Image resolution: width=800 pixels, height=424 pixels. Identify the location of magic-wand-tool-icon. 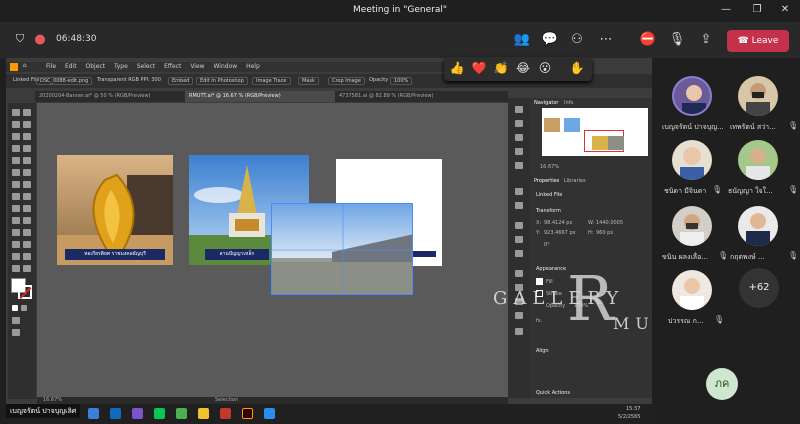
(16, 124).